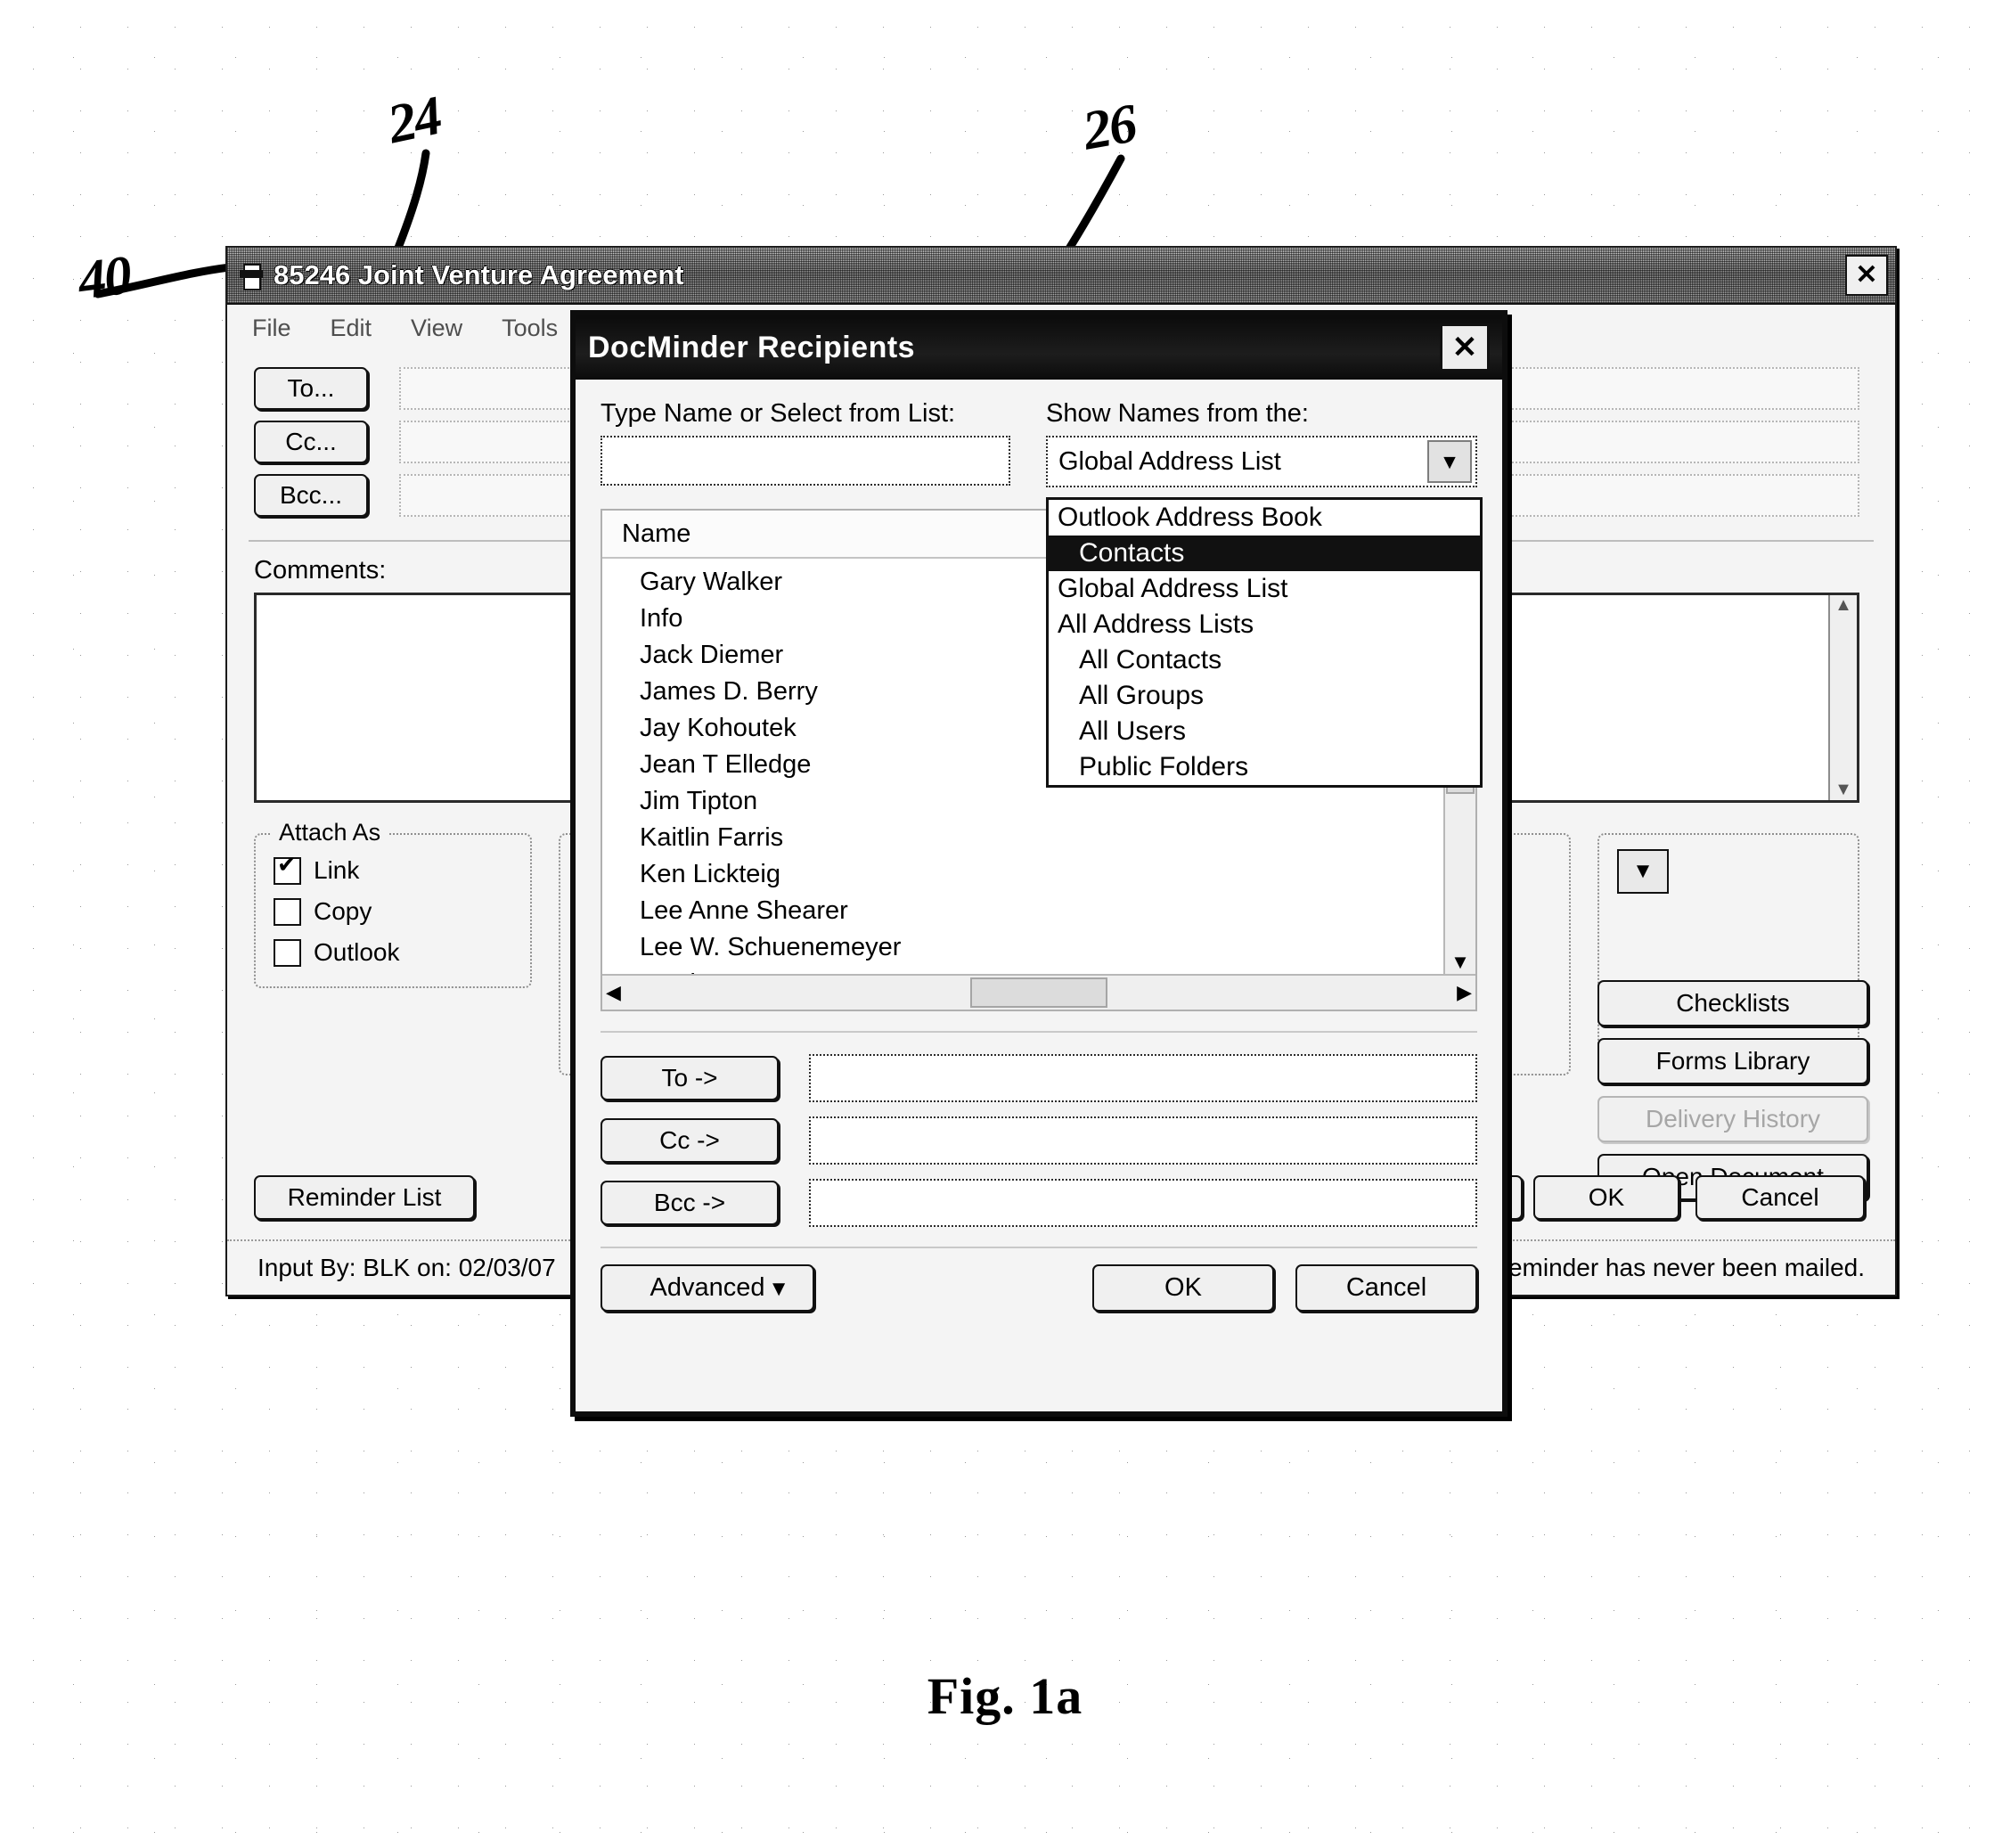  I want to click on scroll-up-icon: ▲, so click(1844, 606).